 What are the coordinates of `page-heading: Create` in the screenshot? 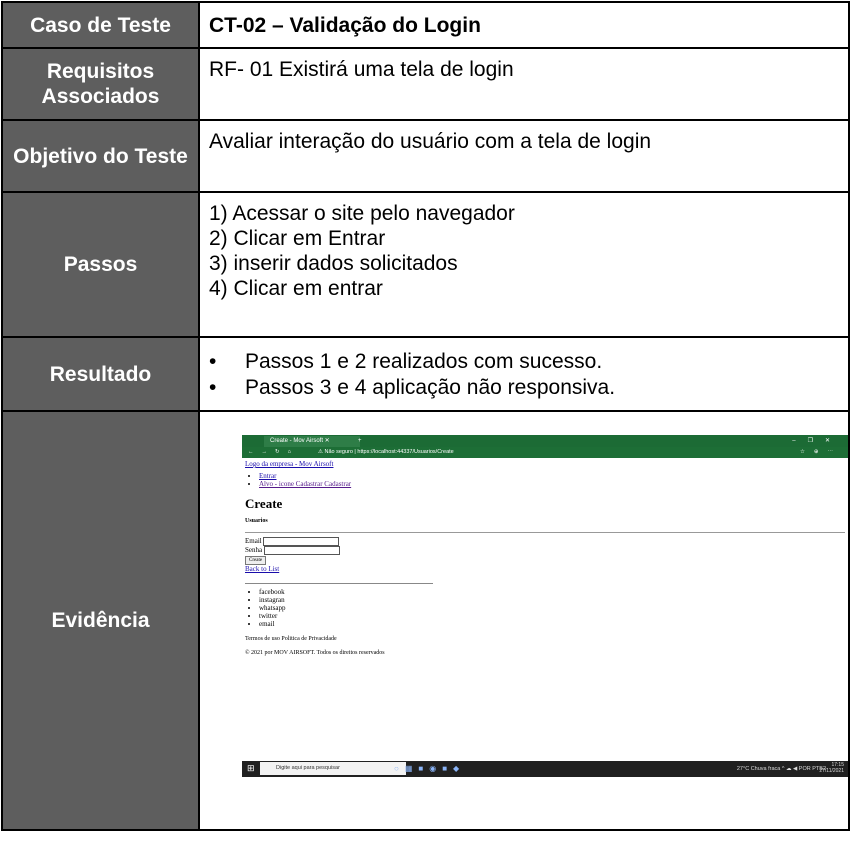 It's located at (264, 503).